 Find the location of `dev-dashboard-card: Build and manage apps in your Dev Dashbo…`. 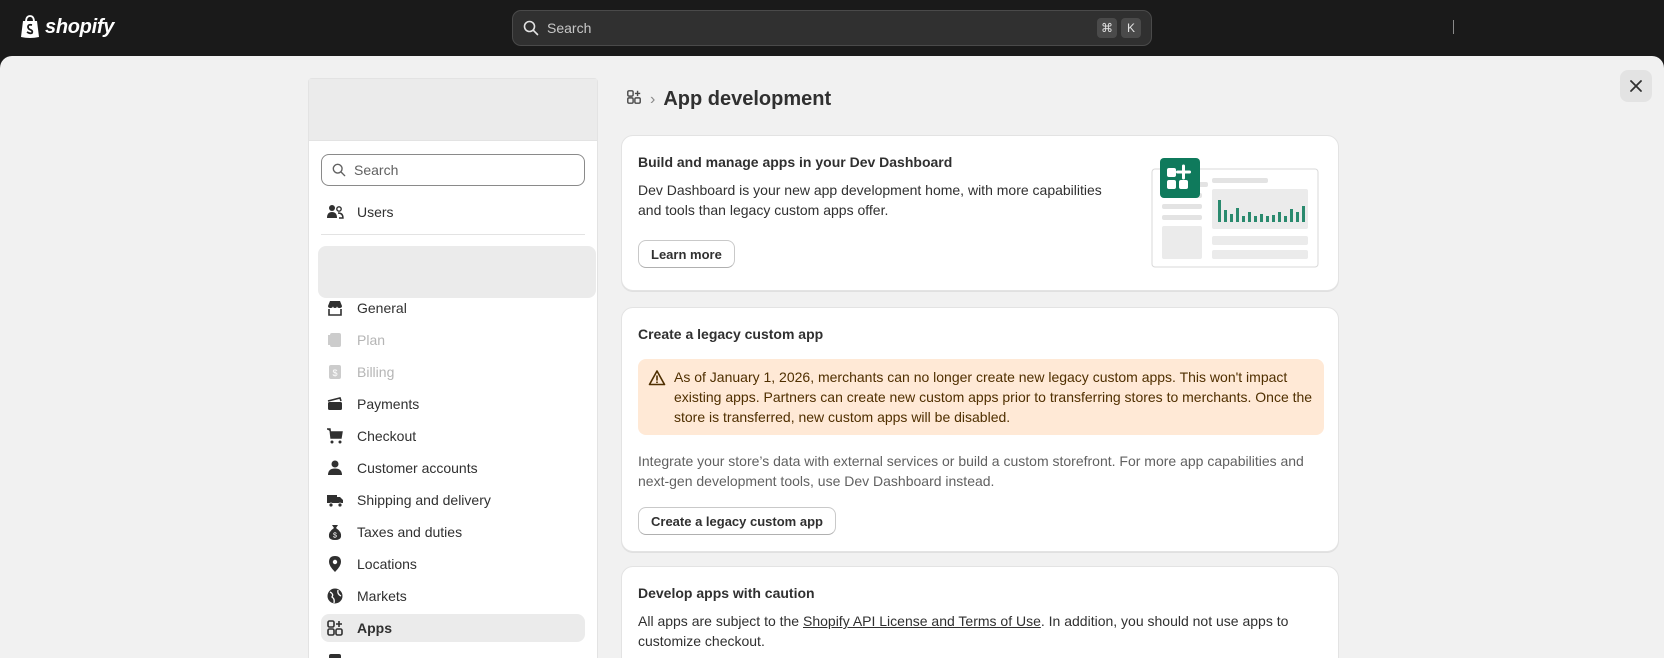

dev-dashboard-card: Build and manage apps in your Dev Dashbo… is located at coordinates (980, 213).